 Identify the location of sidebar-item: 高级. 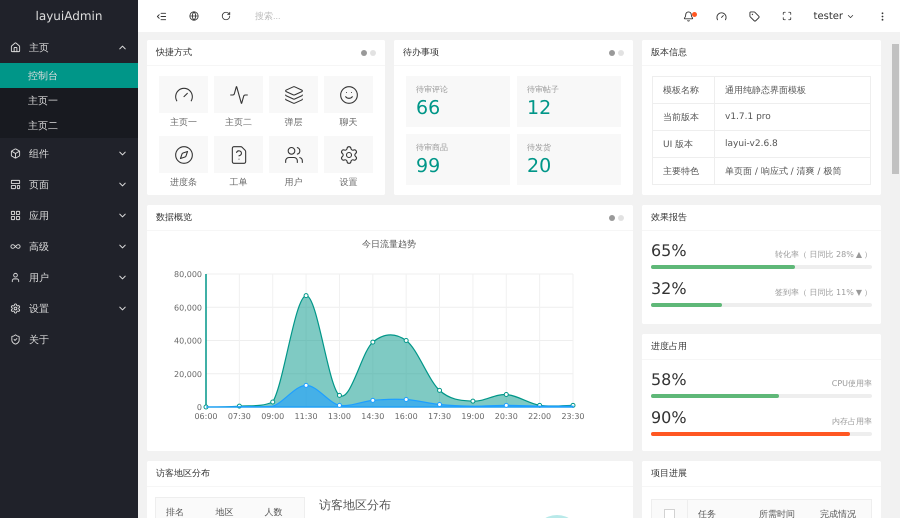
(69, 246).